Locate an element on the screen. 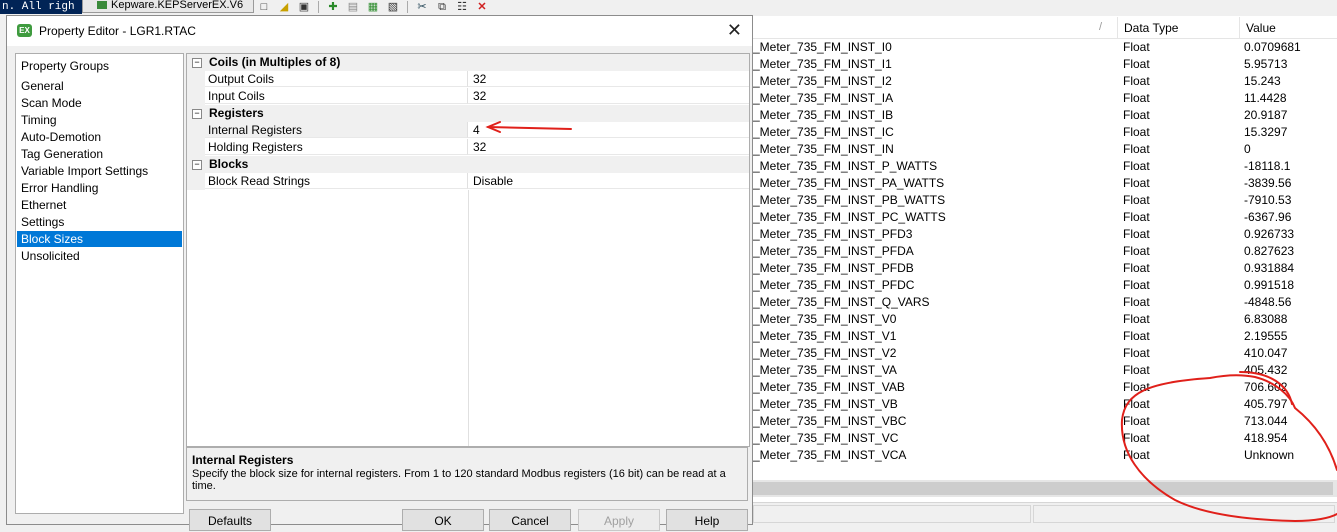 The image size is (1337, 532). tag-row: SS_Meter_735_FM_INST_PFDB Float 0.931884 is located at coordinates (1037, 268).